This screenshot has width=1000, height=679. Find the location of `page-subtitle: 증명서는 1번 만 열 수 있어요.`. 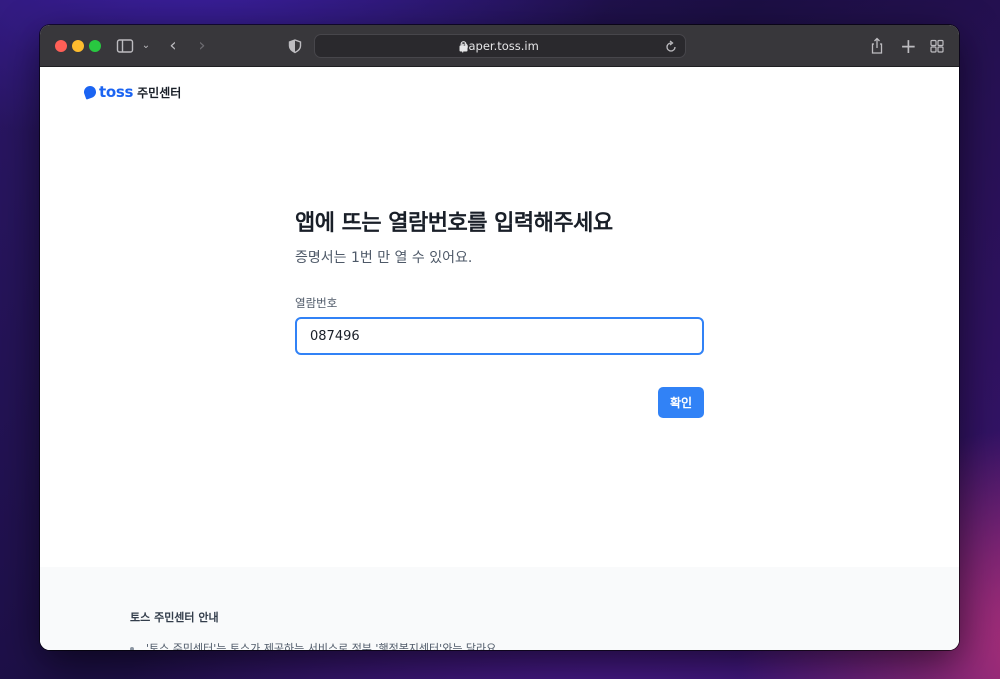

page-subtitle: 증명서는 1번 만 열 수 있어요. is located at coordinates (384, 258).